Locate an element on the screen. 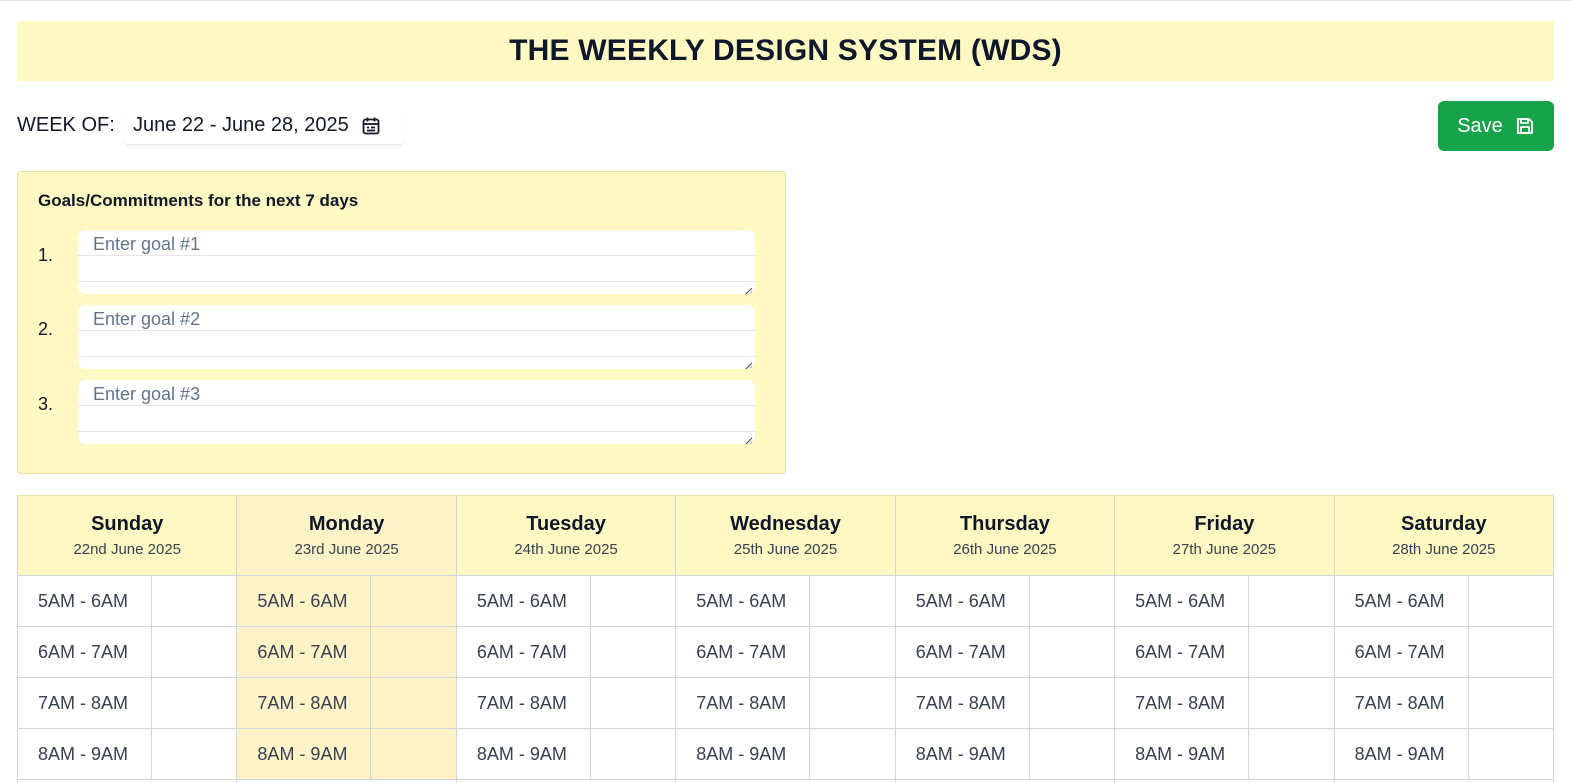 The image size is (1572, 783). goal-2-textarea: Enter goal #2 is located at coordinates (416, 337).